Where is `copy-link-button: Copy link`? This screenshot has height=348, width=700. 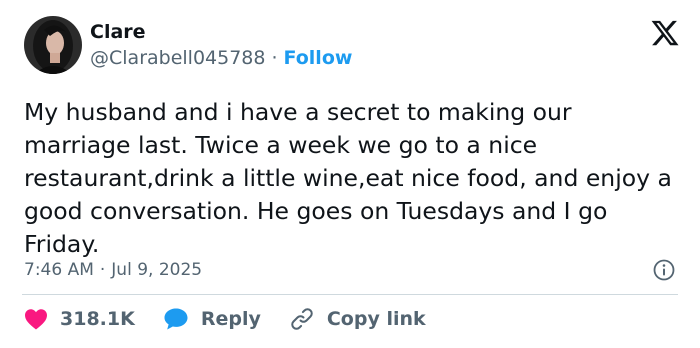
copy-link-button: Copy link is located at coordinates (357, 319).